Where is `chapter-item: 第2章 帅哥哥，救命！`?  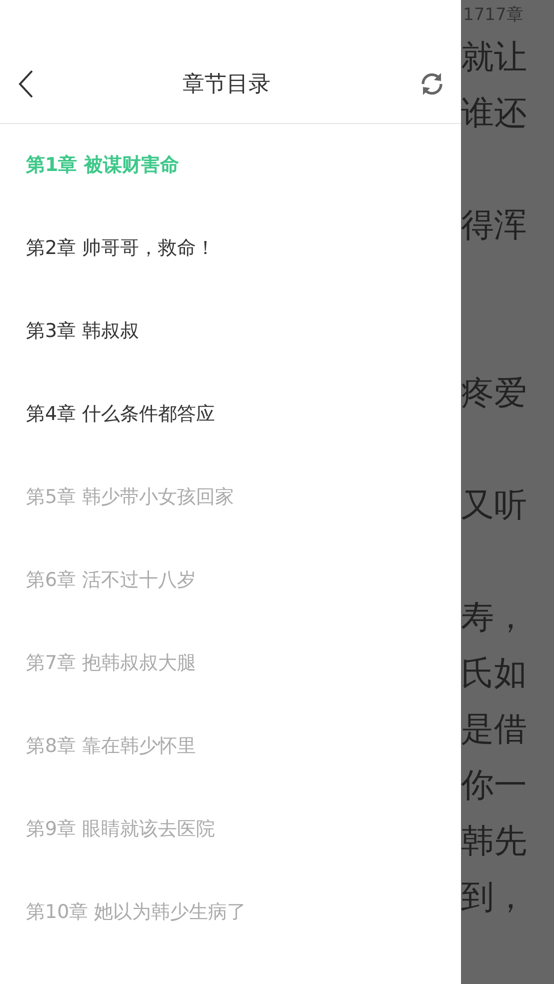 chapter-item: 第2章 帅哥哥，救命！ is located at coordinates (230, 248).